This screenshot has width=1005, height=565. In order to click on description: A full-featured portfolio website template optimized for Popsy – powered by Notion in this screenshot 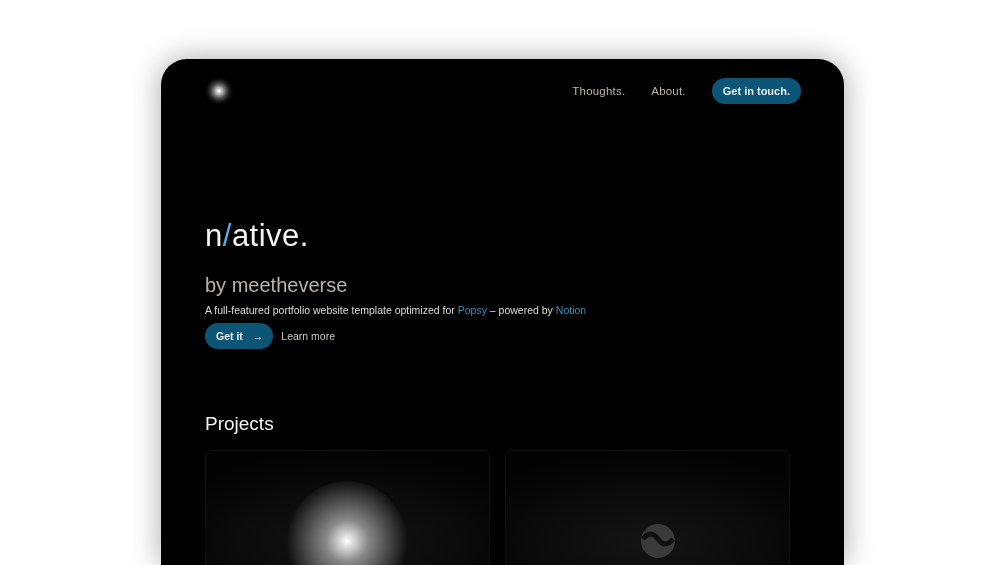, I will do `click(396, 310)`.